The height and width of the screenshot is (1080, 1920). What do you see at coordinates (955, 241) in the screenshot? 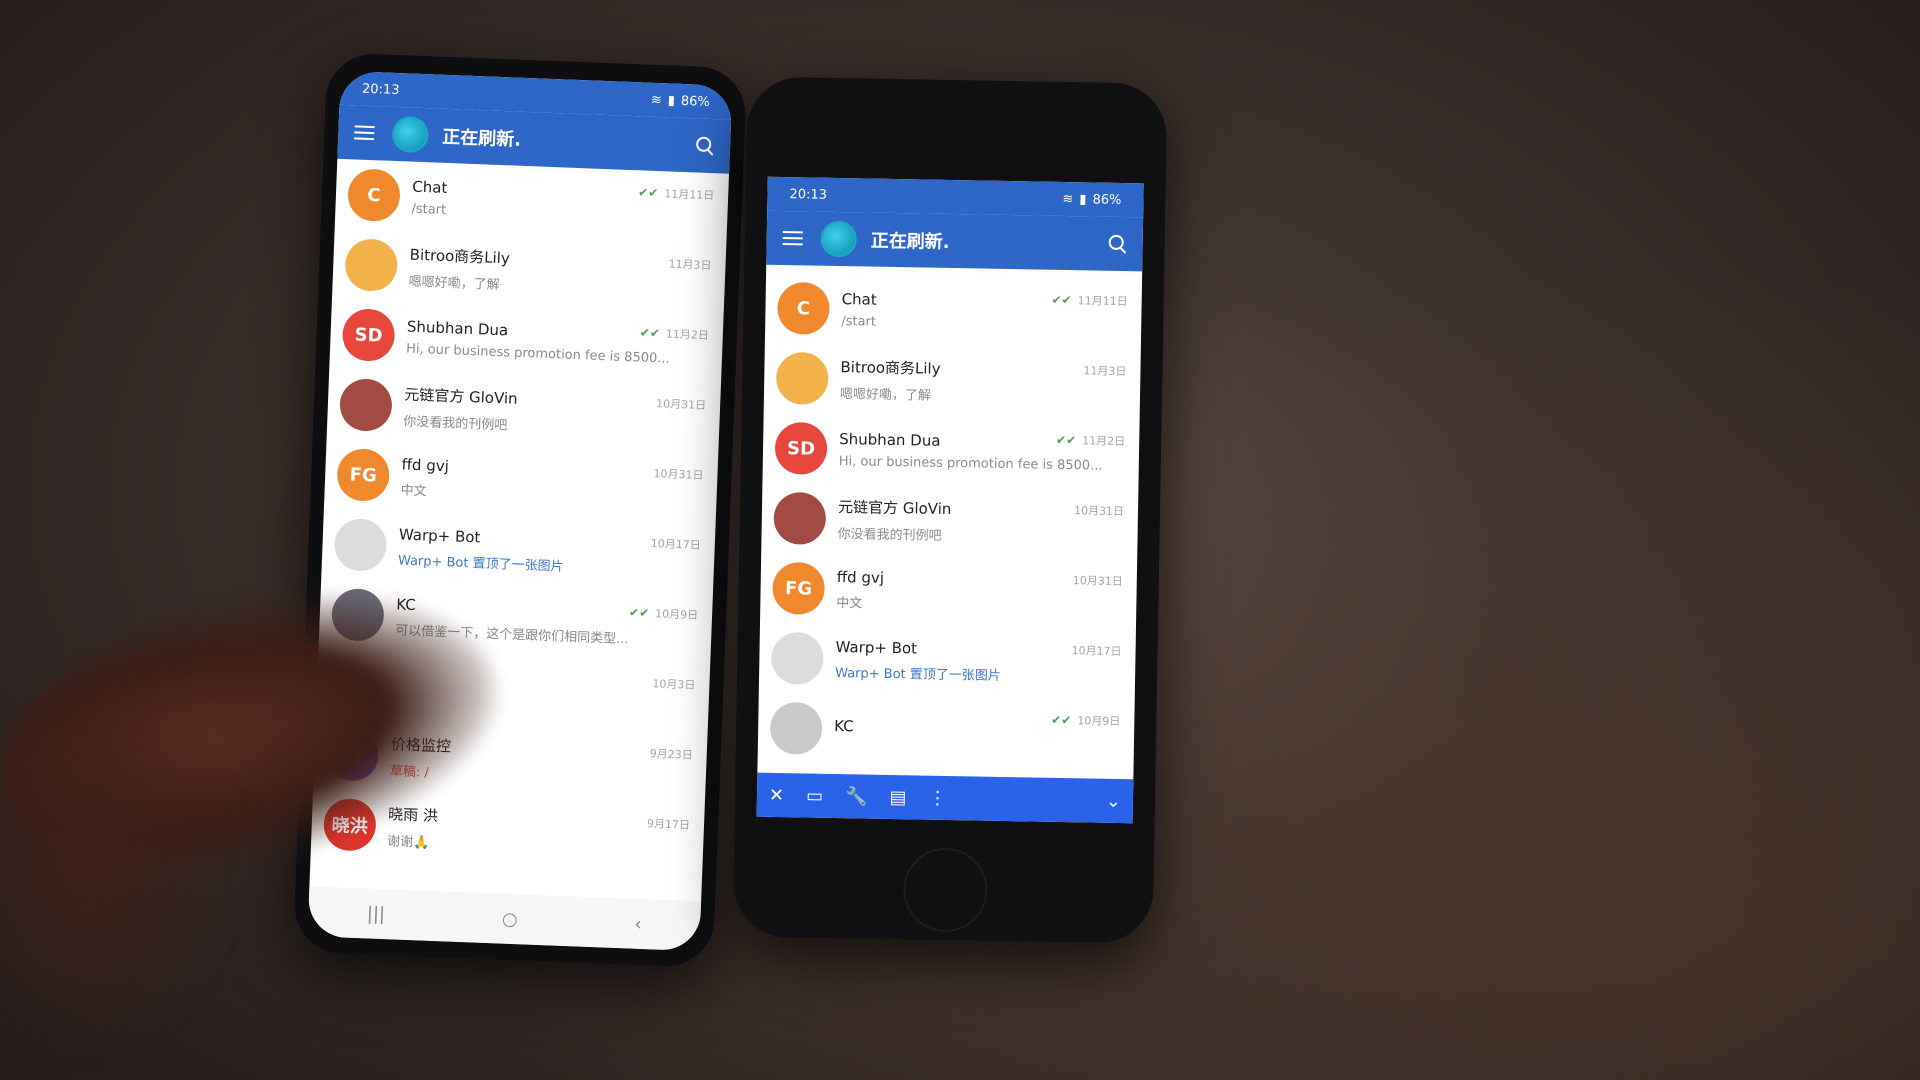
I see `app-bar: 正在刷新.` at bounding box center [955, 241].